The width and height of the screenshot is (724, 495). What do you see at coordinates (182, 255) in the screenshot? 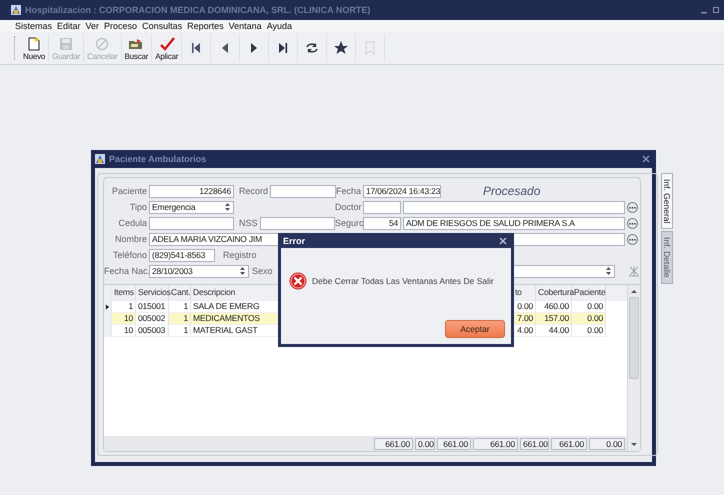
I see `input-field: (829)541-8563` at bounding box center [182, 255].